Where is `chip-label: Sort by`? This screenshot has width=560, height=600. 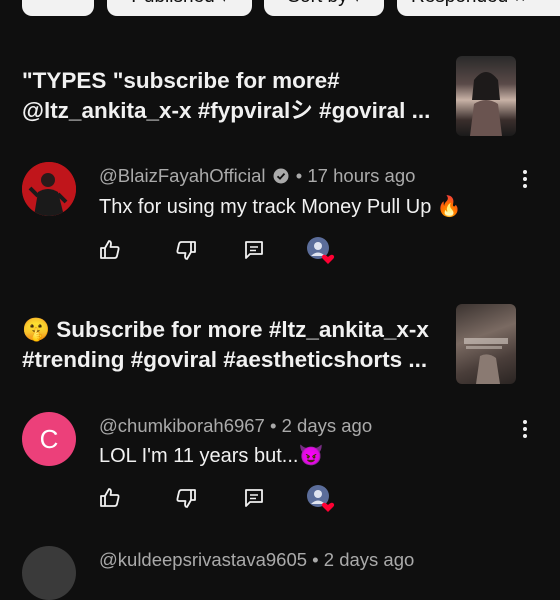 chip-label: Sort by is located at coordinates (317, 4).